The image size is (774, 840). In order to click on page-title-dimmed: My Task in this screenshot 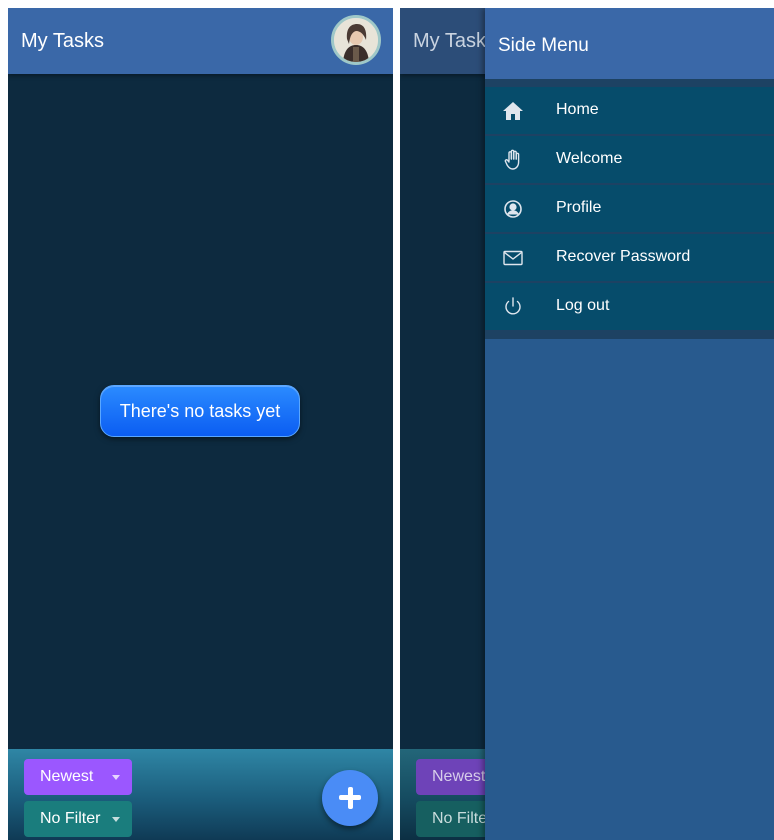, I will do `click(449, 41)`.